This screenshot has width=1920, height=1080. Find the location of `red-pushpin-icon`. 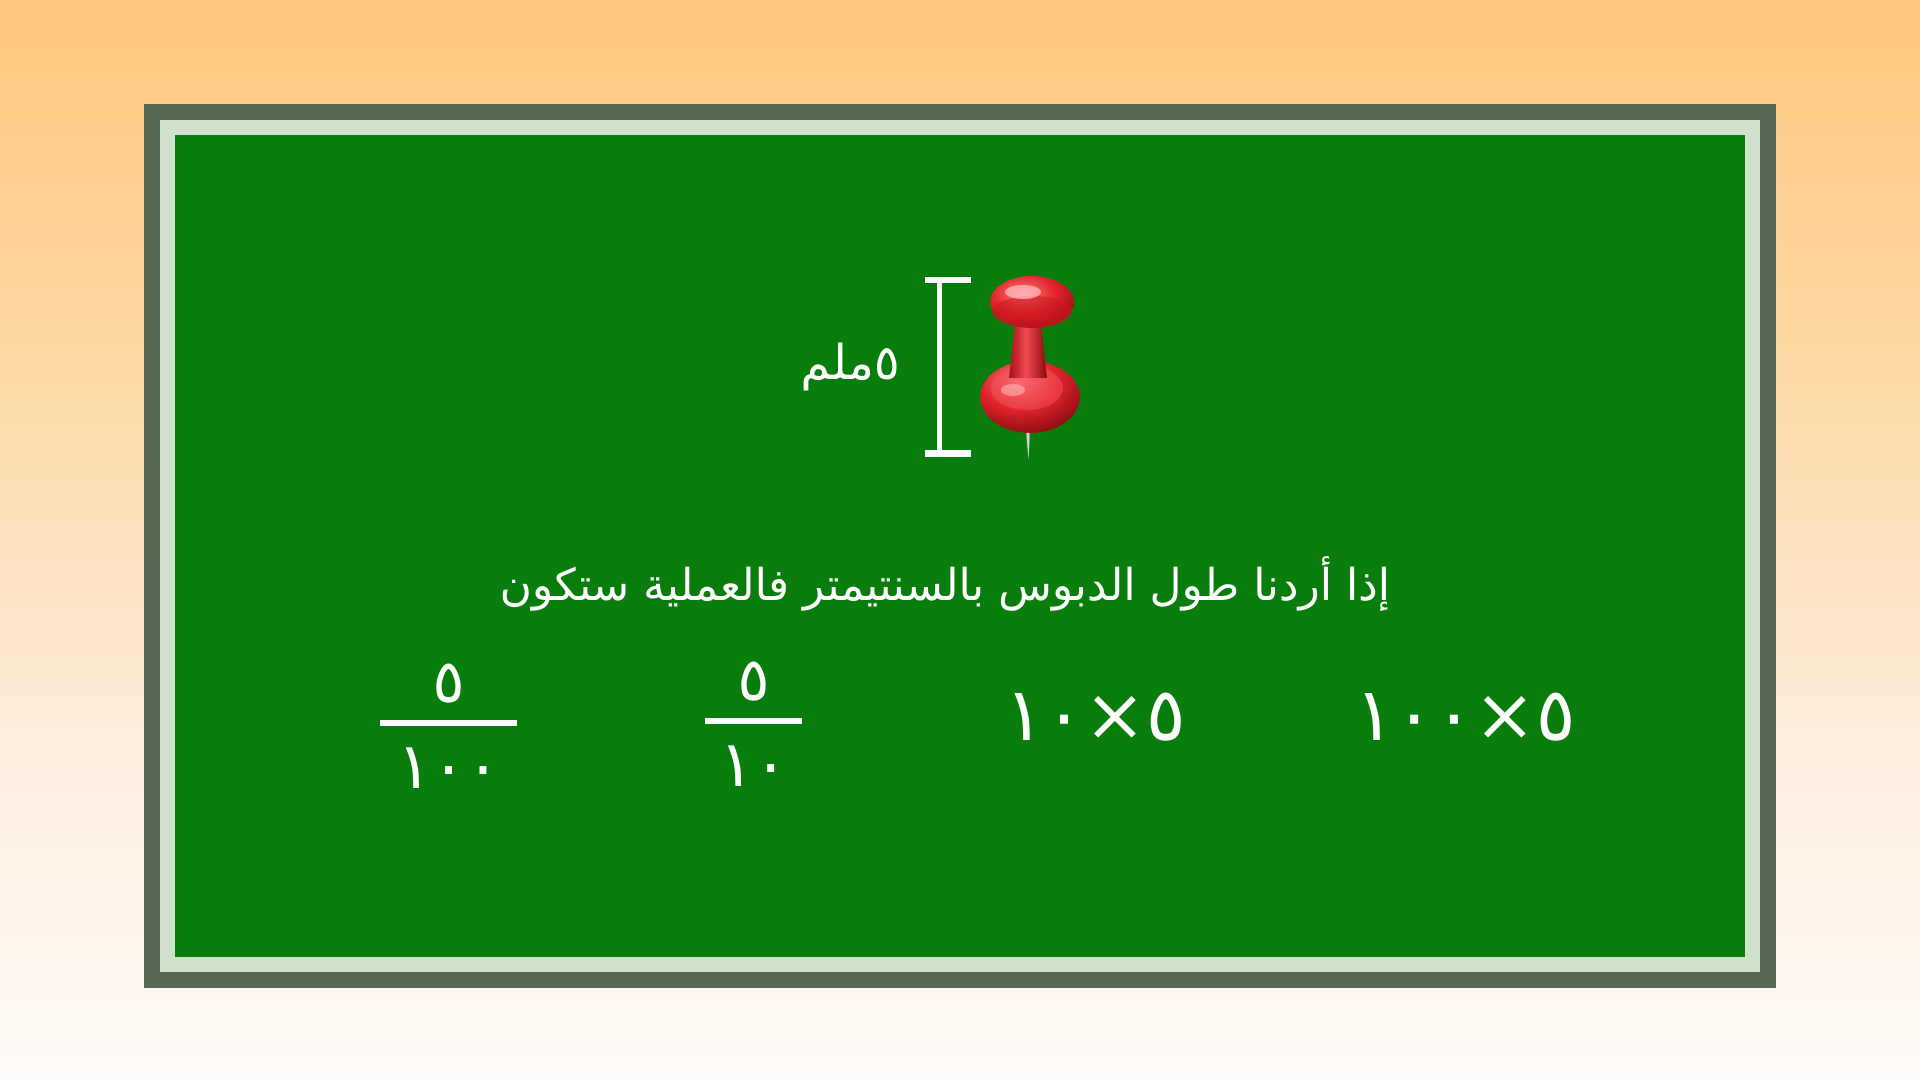

red-pushpin-icon is located at coordinates (1030, 368).